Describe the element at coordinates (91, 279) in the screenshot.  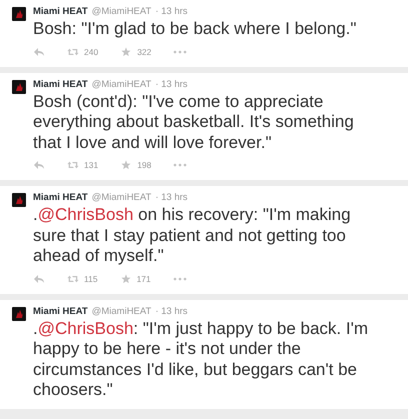
I see `retweet-count: 115` at that location.